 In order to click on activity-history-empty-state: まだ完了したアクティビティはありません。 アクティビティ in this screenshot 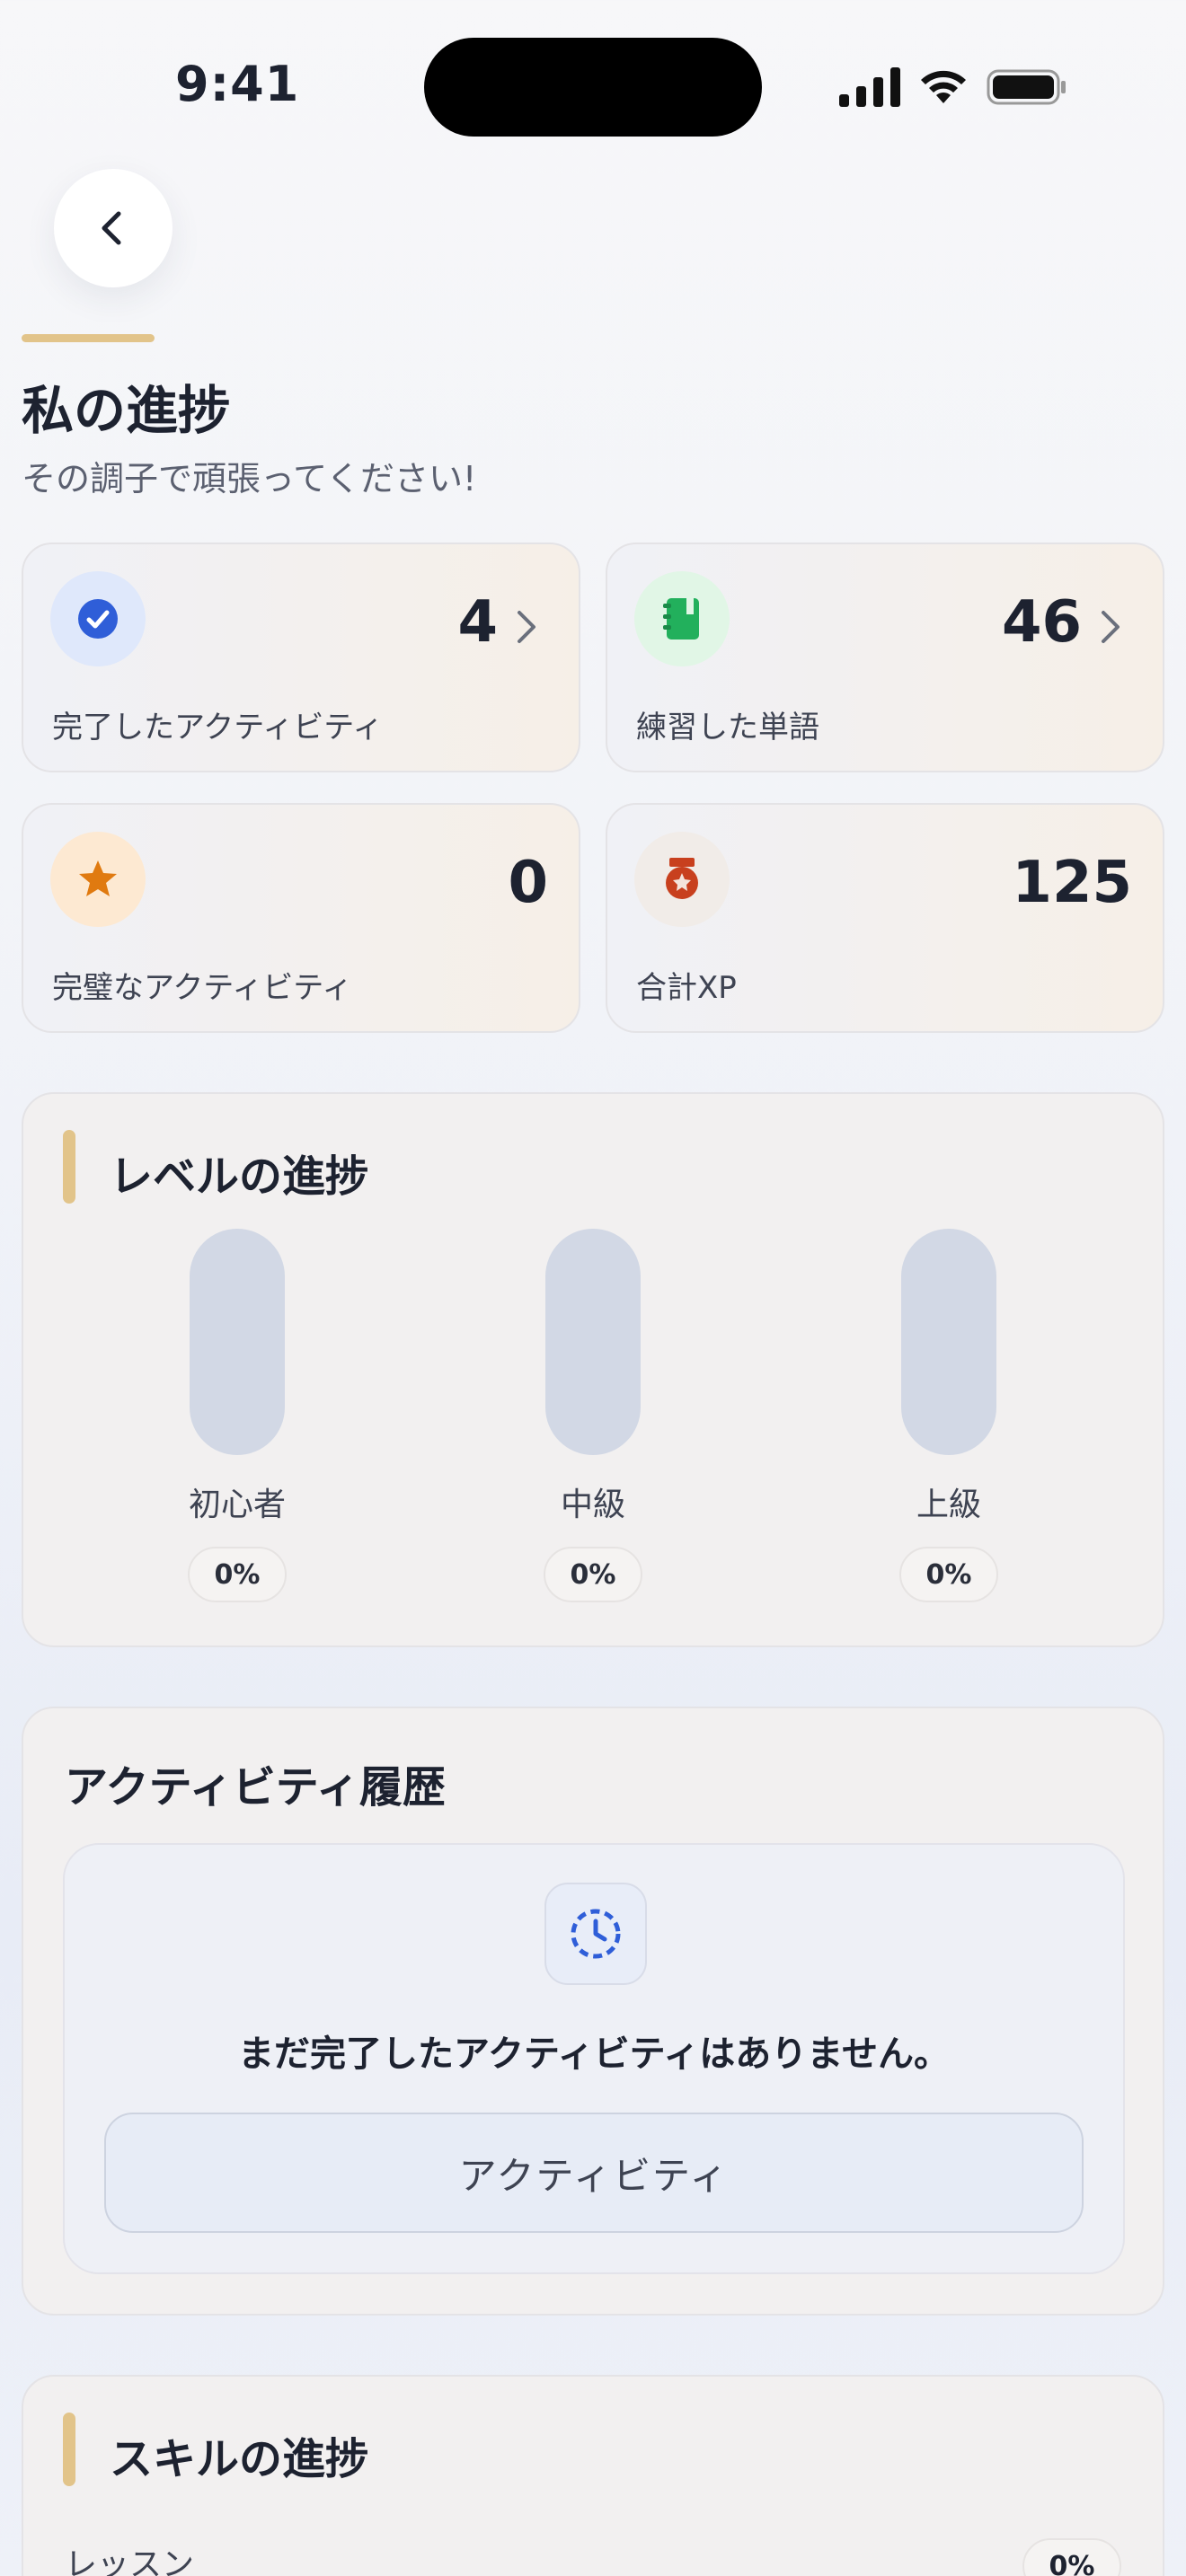, I will do `click(594, 2058)`.